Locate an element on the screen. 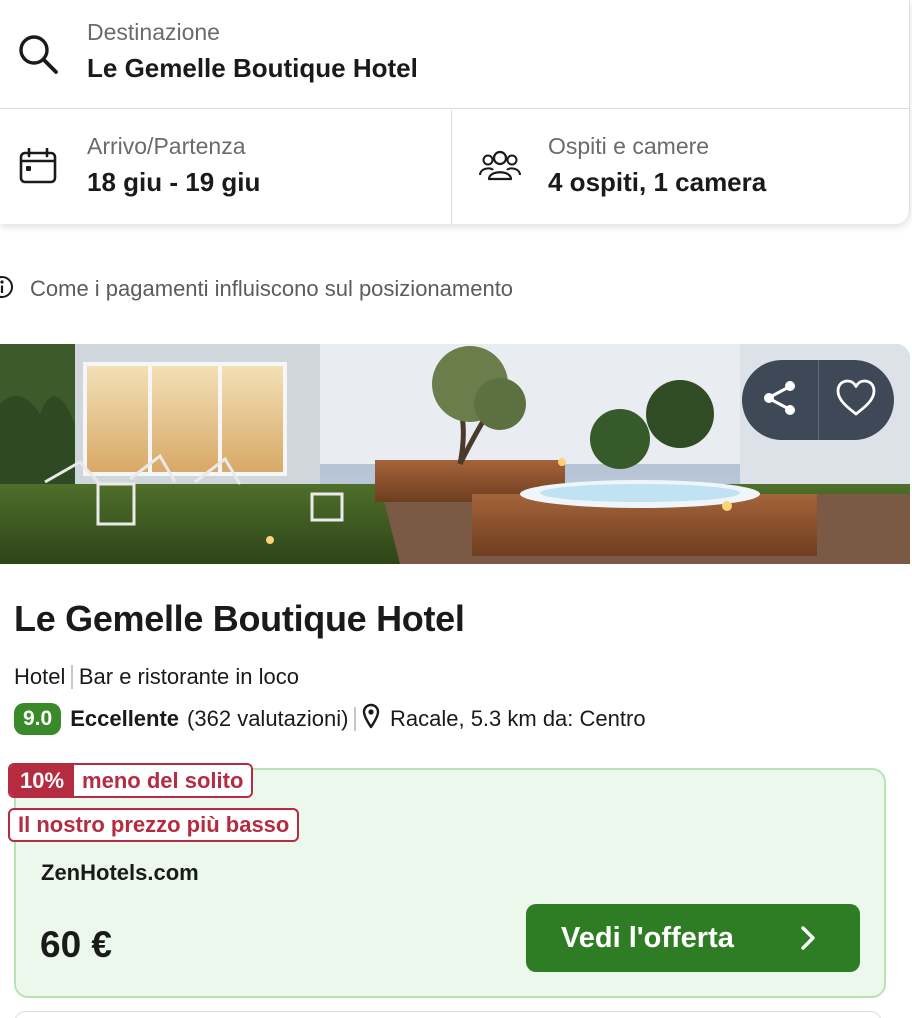  lowest-price-badge: Il nostro prezzo più basso is located at coordinates (154, 825).